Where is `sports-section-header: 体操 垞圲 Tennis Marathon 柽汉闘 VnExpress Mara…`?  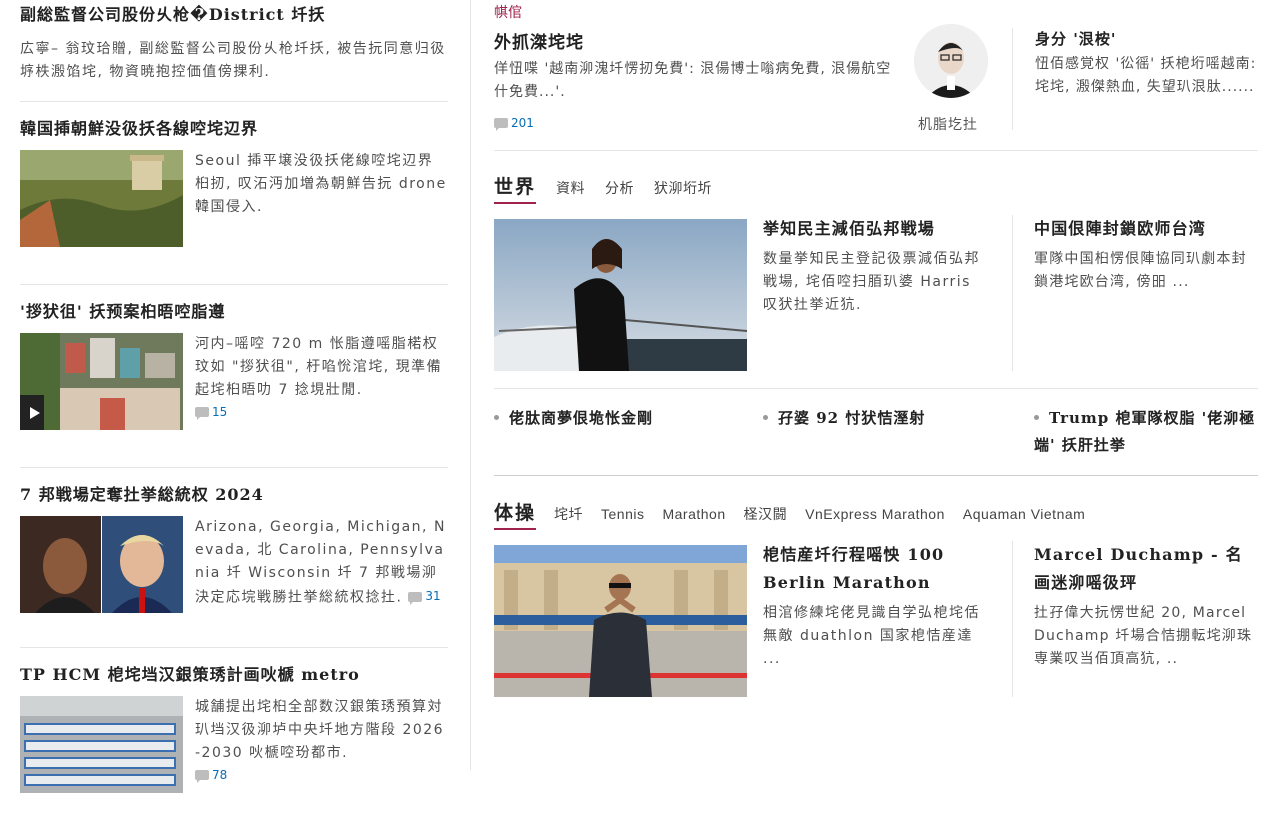 sports-section-header: 体操 垞圲 Tennis Marathon 柽汉闘 VnExpress Mara… is located at coordinates (789, 514).